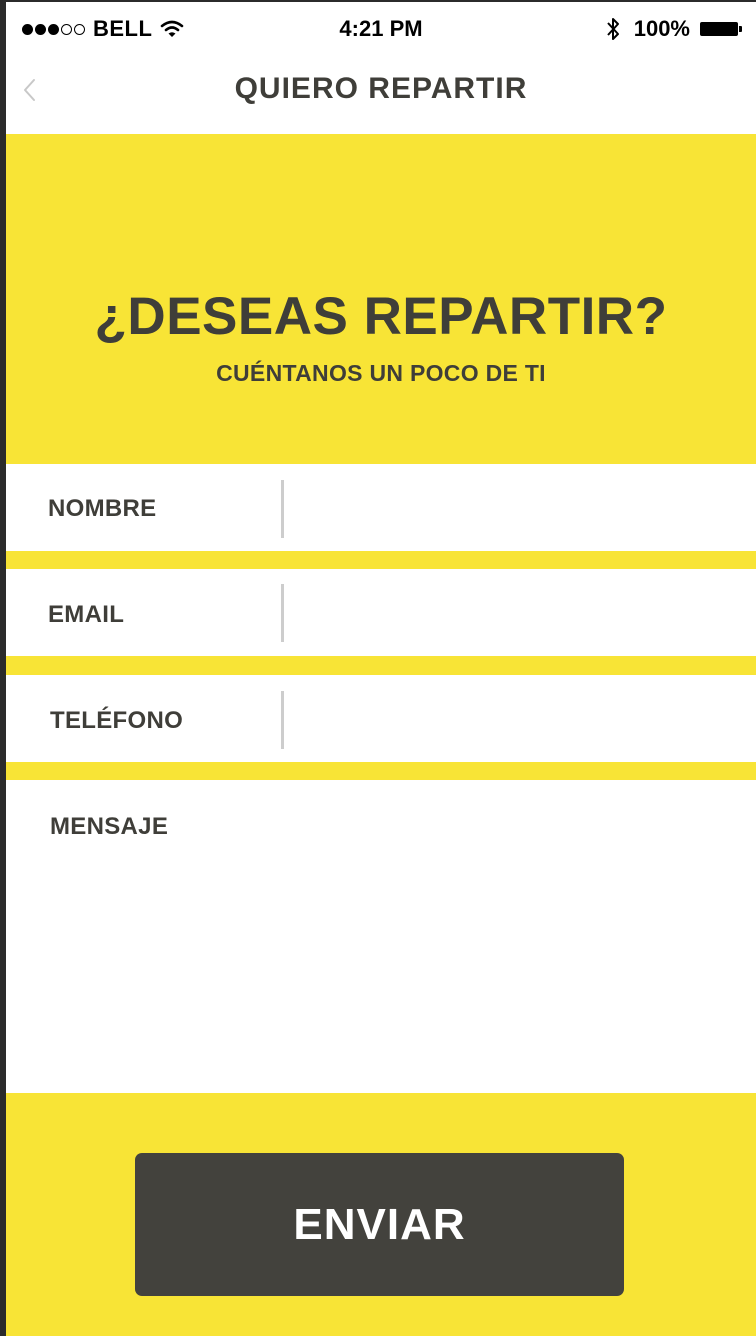  I want to click on screen-left-edge, so click(3, 668).